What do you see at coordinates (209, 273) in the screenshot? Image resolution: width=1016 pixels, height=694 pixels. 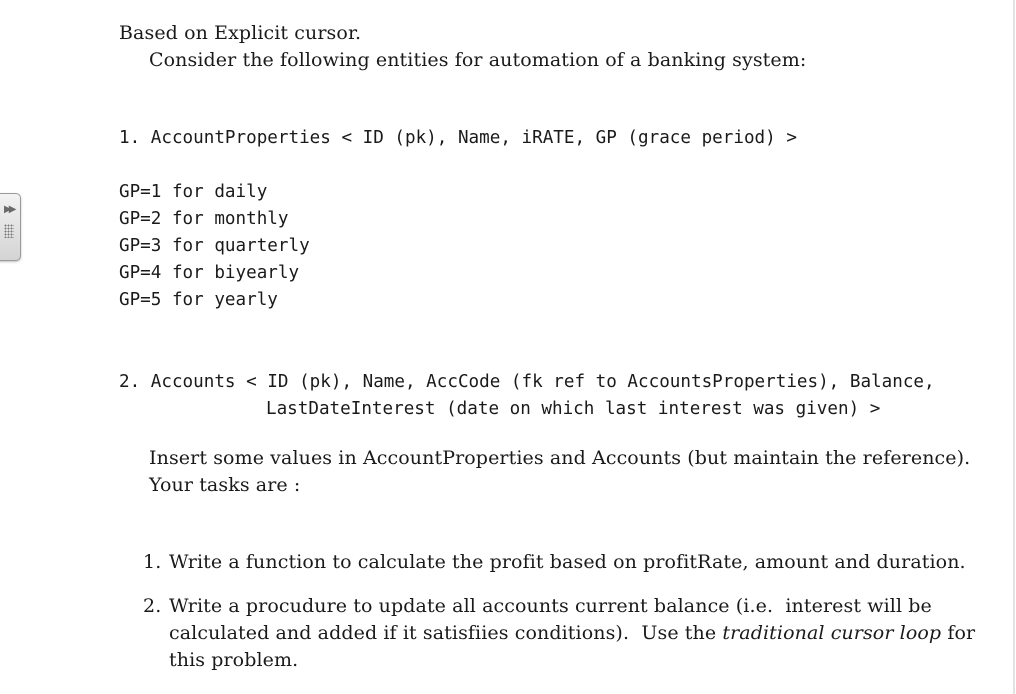 I see `gp-line: GP=4 for biyearly` at bounding box center [209, 273].